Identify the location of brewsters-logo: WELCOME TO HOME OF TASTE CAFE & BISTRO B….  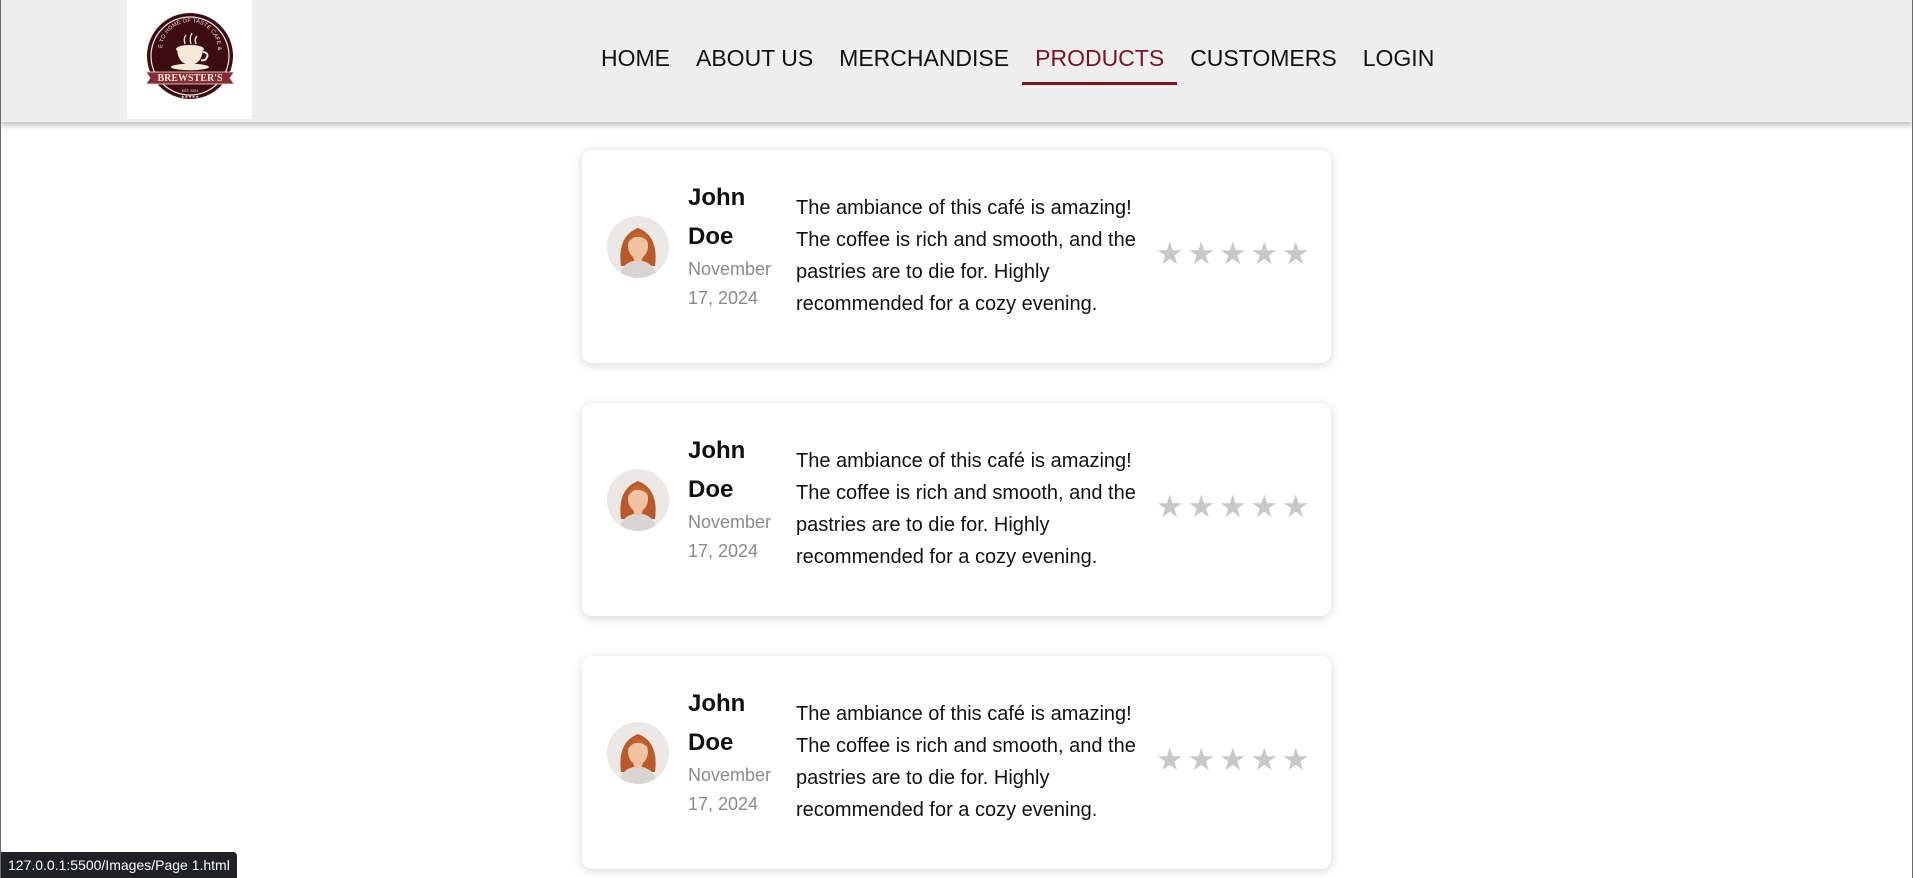
(187, 54).